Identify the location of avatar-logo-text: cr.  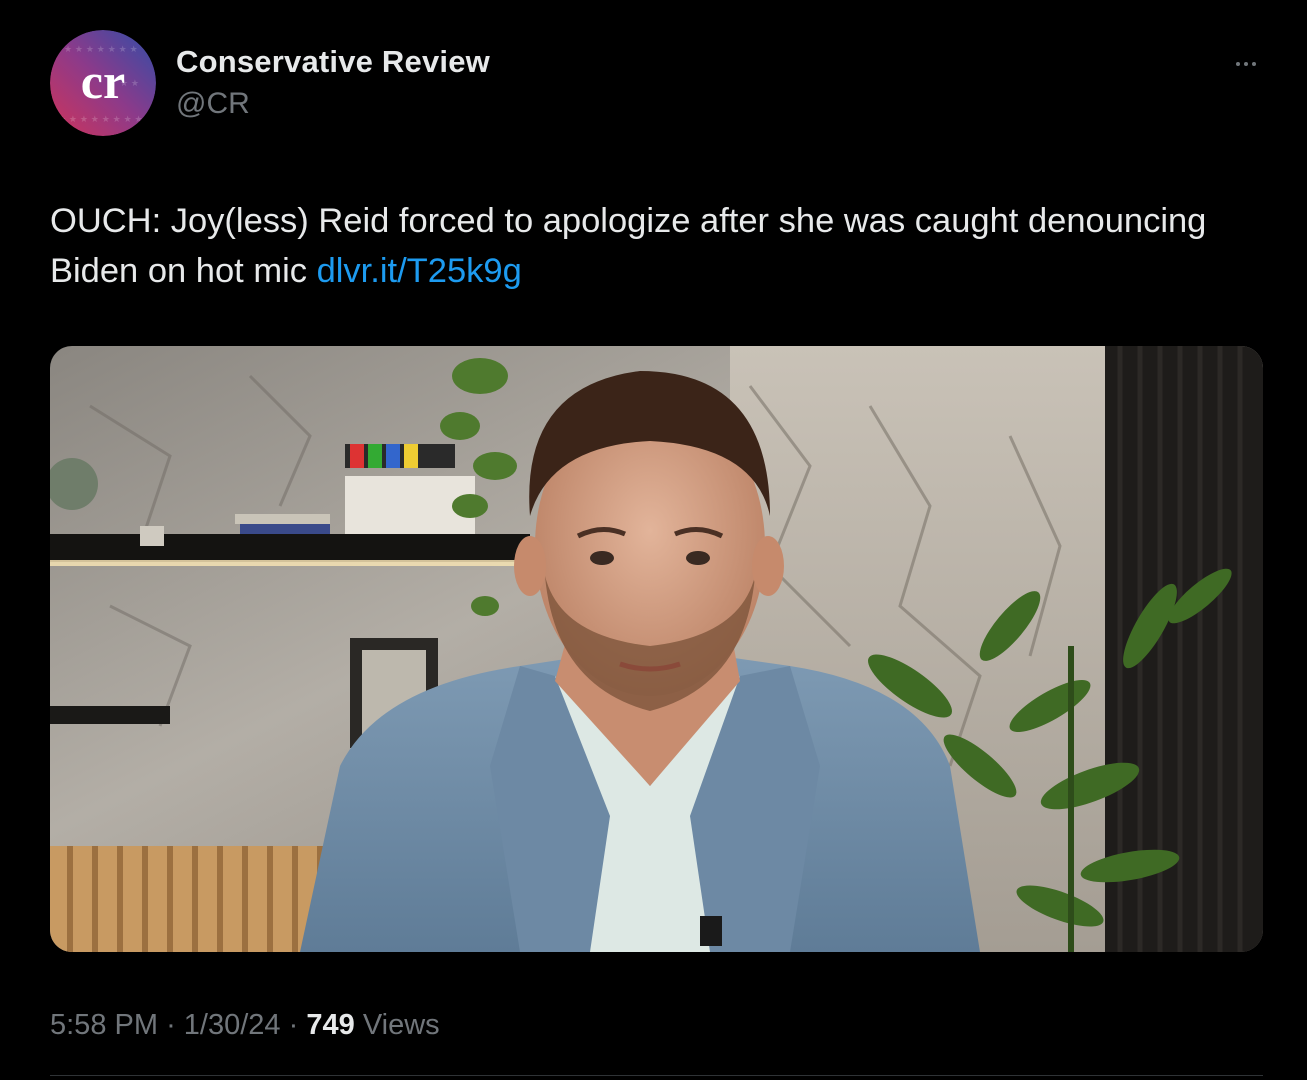
(103, 81).